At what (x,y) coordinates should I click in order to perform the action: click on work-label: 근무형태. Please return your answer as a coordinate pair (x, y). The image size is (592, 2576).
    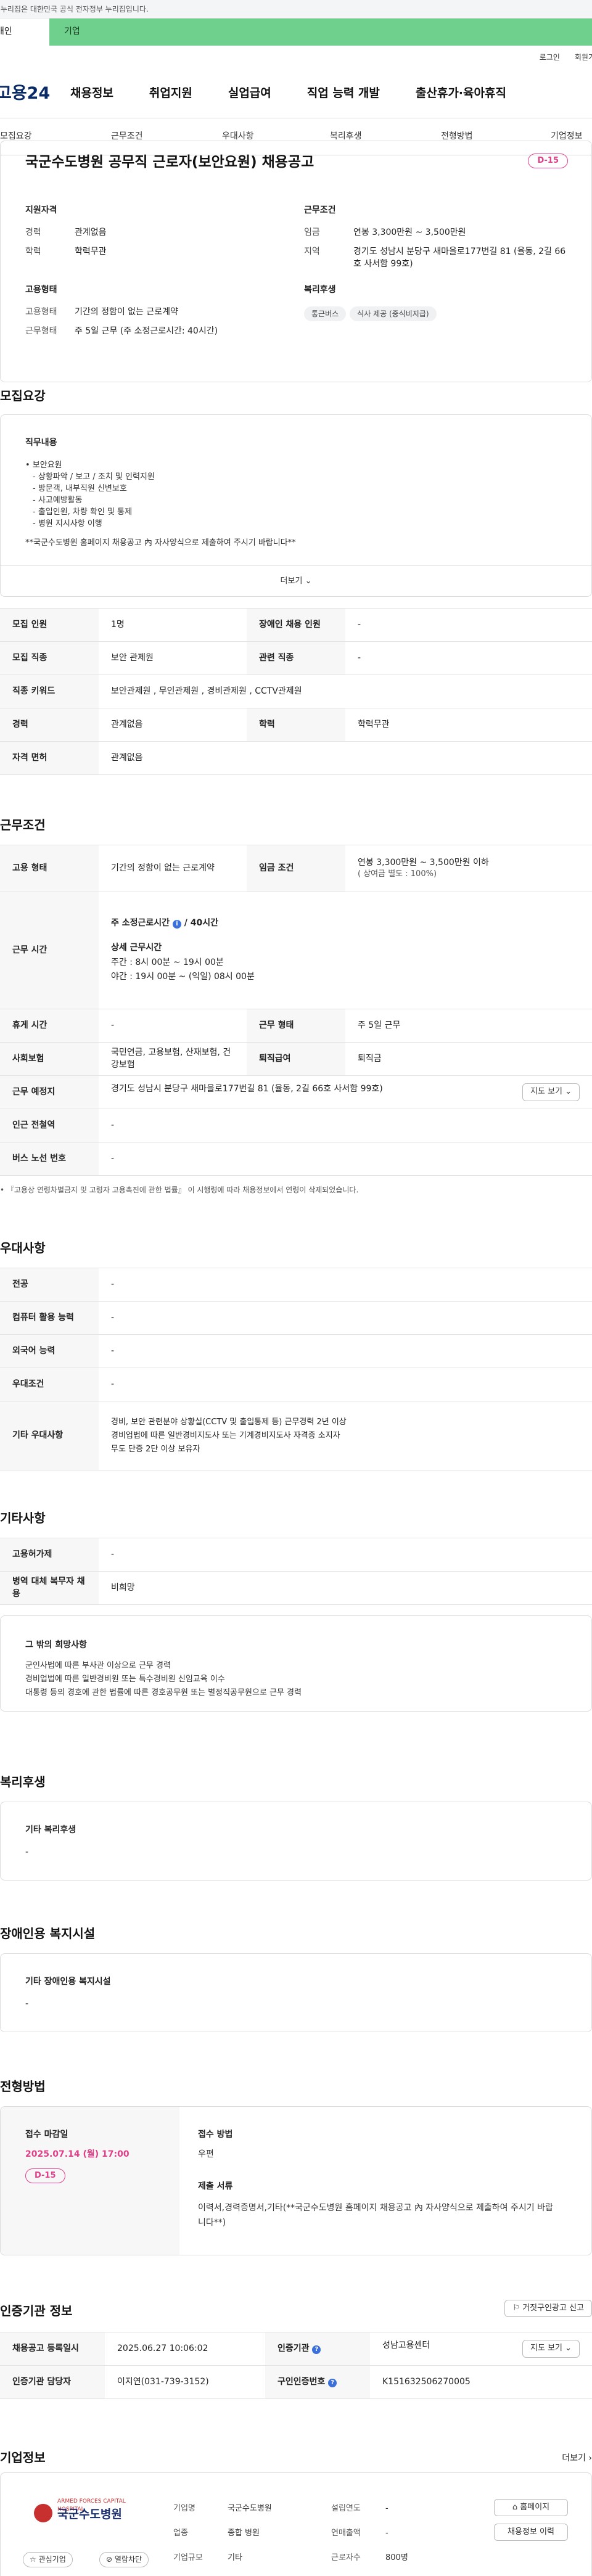
    Looking at the image, I should click on (41, 332).